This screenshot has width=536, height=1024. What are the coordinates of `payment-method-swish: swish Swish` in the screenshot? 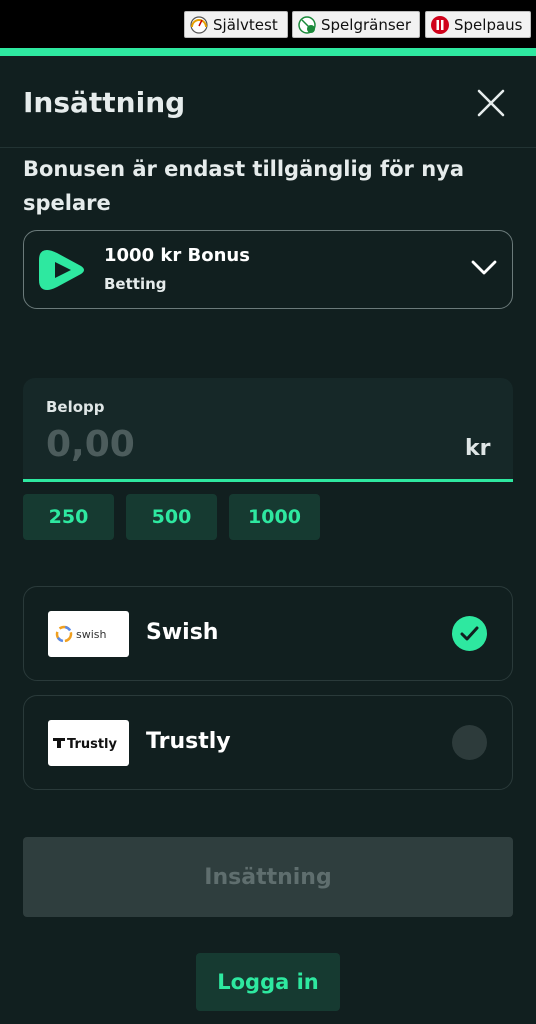 It's located at (268, 633).